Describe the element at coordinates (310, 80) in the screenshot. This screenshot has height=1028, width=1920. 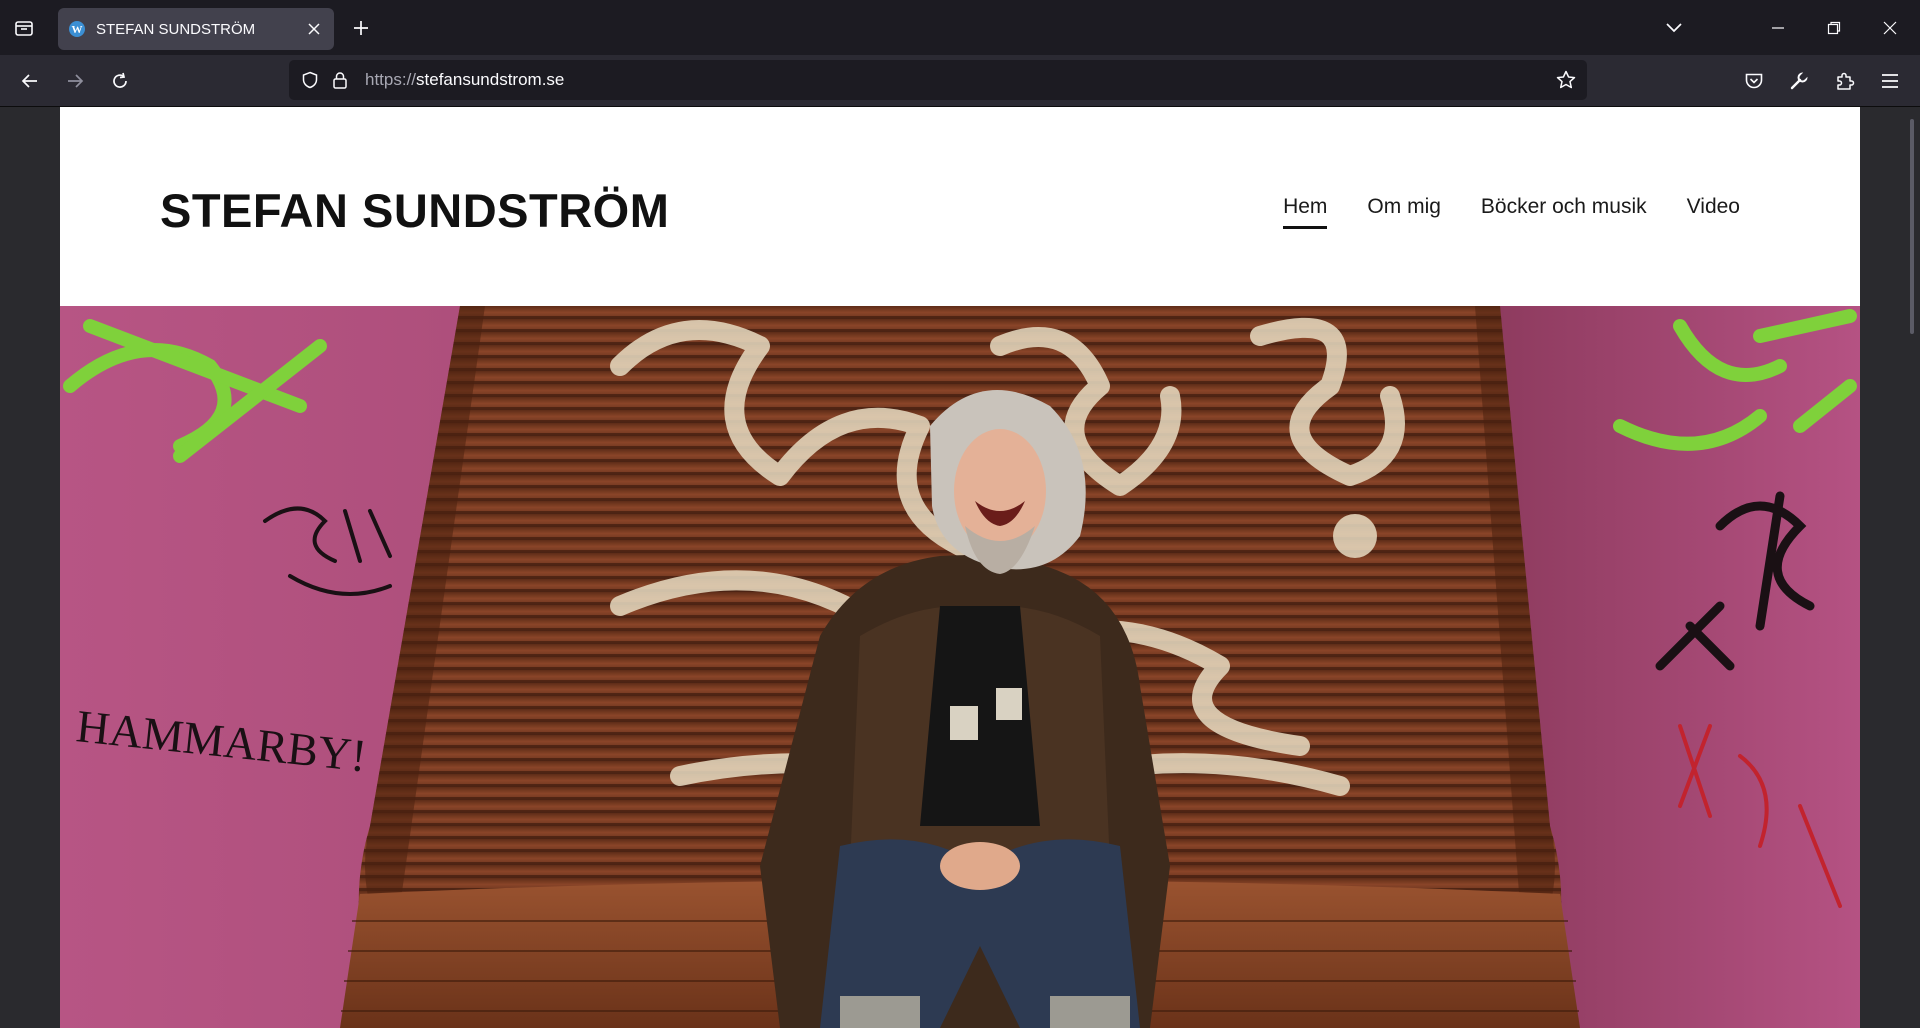
I see `tracking-protection-shield-icon` at that location.